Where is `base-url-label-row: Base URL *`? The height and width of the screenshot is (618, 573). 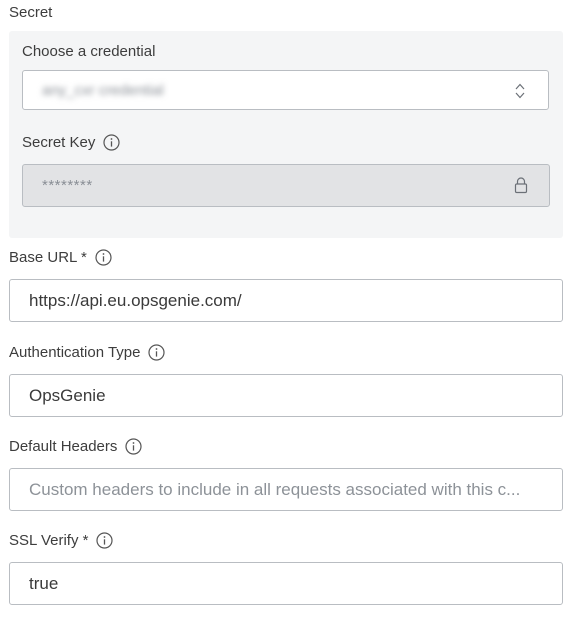
base-url-label-row: Base URL * is located at coordinates (60, 257).